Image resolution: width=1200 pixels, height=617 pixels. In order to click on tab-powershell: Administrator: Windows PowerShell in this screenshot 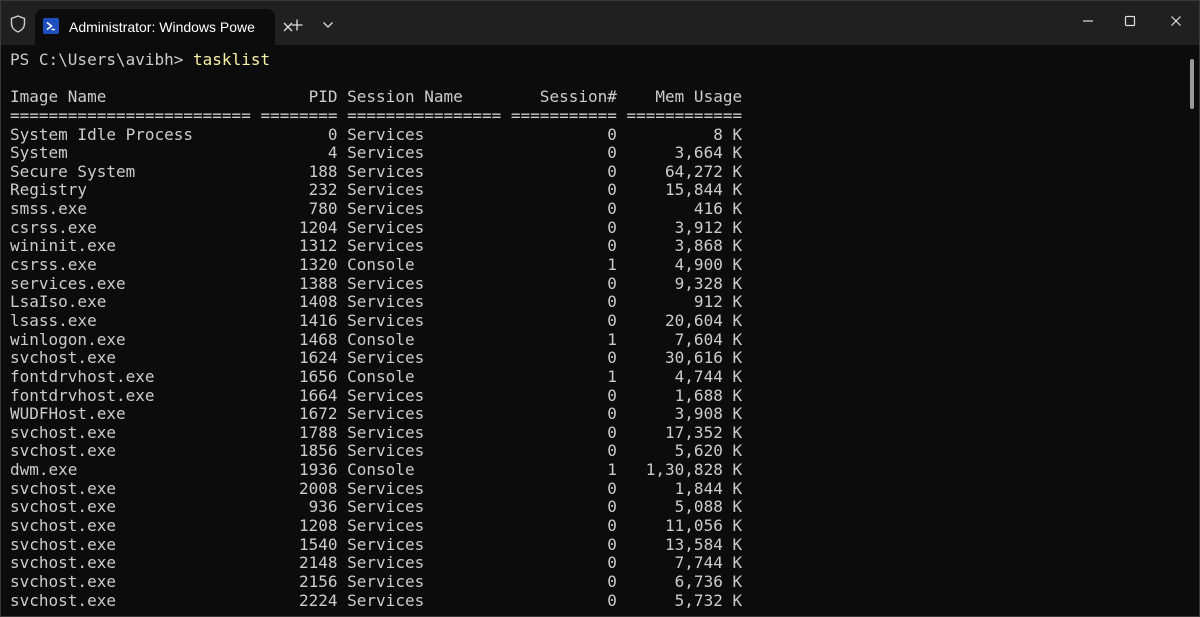, I will do `click(164, 27)`.